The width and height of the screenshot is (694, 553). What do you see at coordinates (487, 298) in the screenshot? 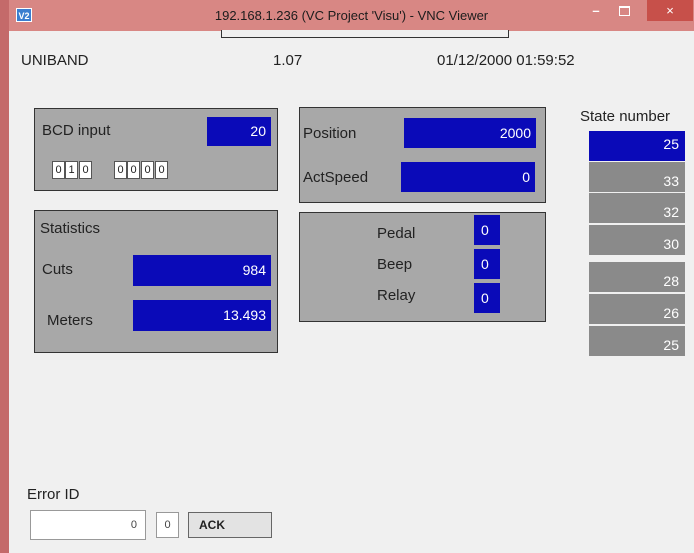
I see `relay-value: 0` at bounding box center [487, 298].